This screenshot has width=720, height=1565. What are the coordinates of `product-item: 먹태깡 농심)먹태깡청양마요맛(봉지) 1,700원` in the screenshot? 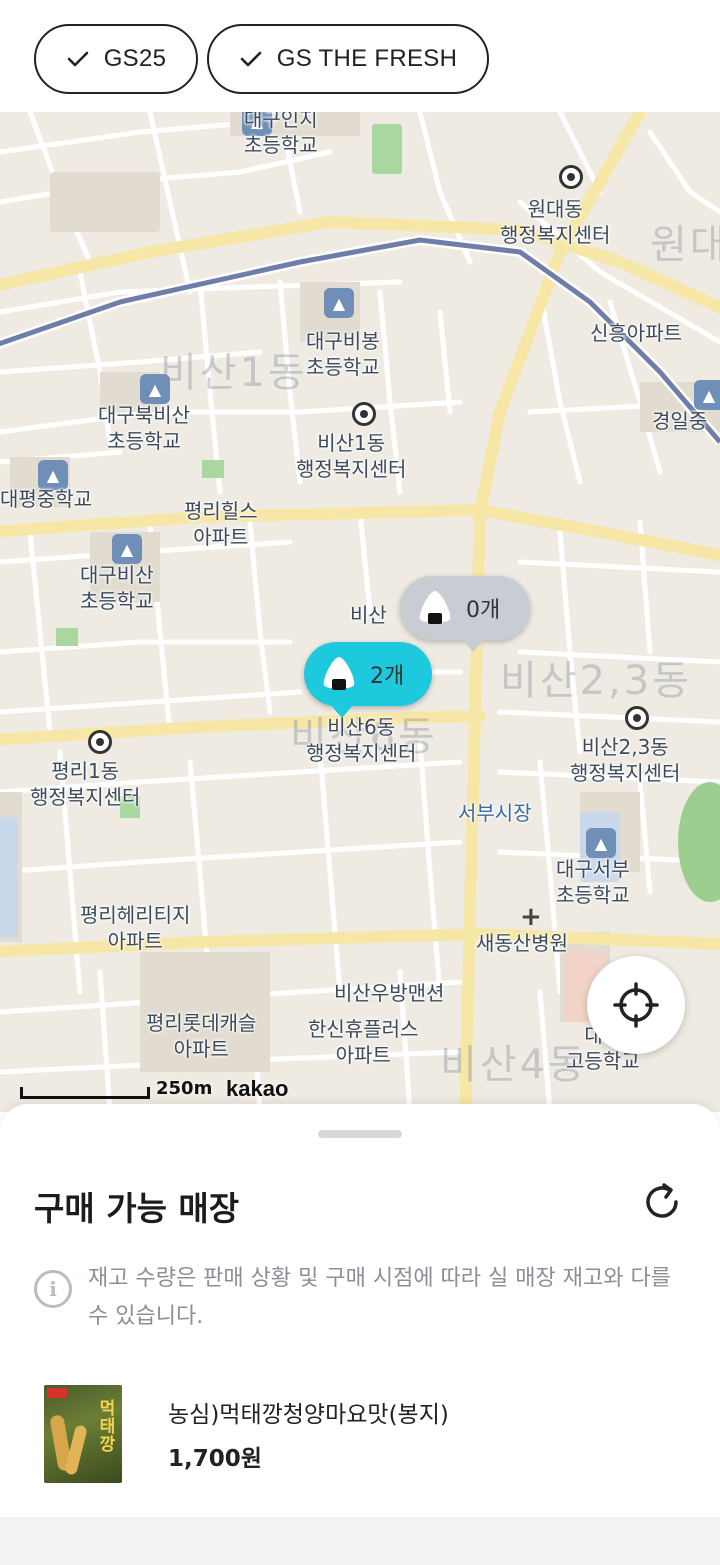 It's located at (364, 1434).